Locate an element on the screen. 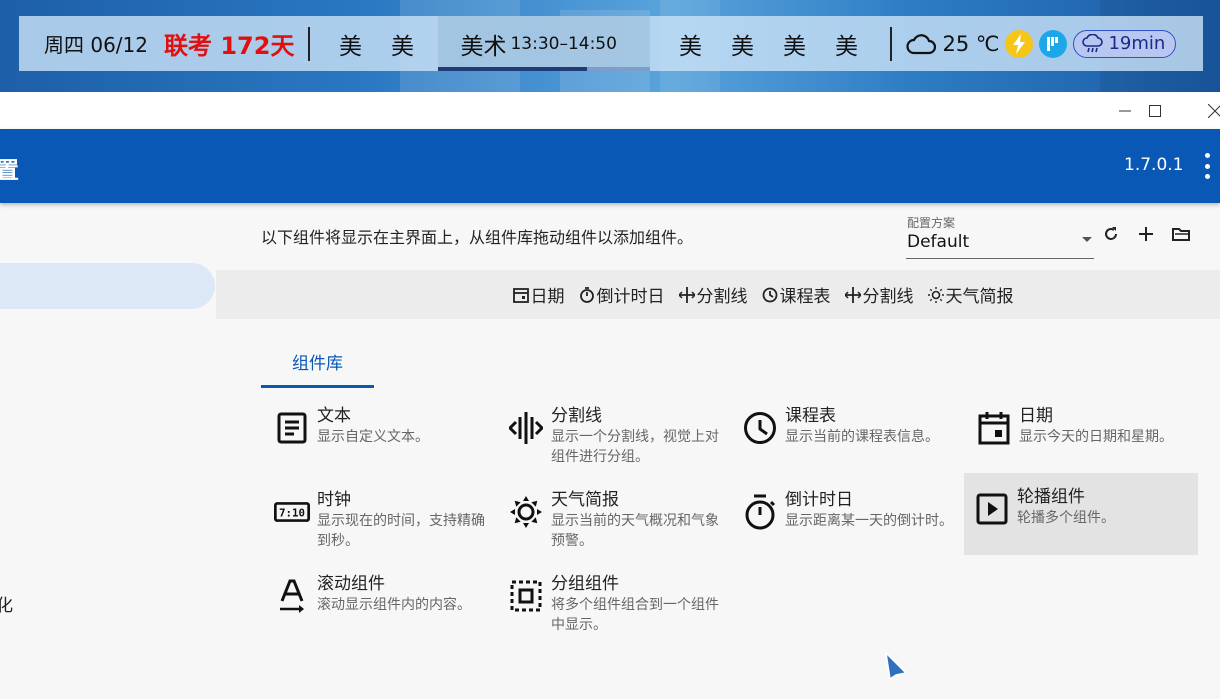 This screenshot has height=699, width=1220. component-desc: 将多个组件组合到一个组件中显示。 is located at coordinates (635, 615).